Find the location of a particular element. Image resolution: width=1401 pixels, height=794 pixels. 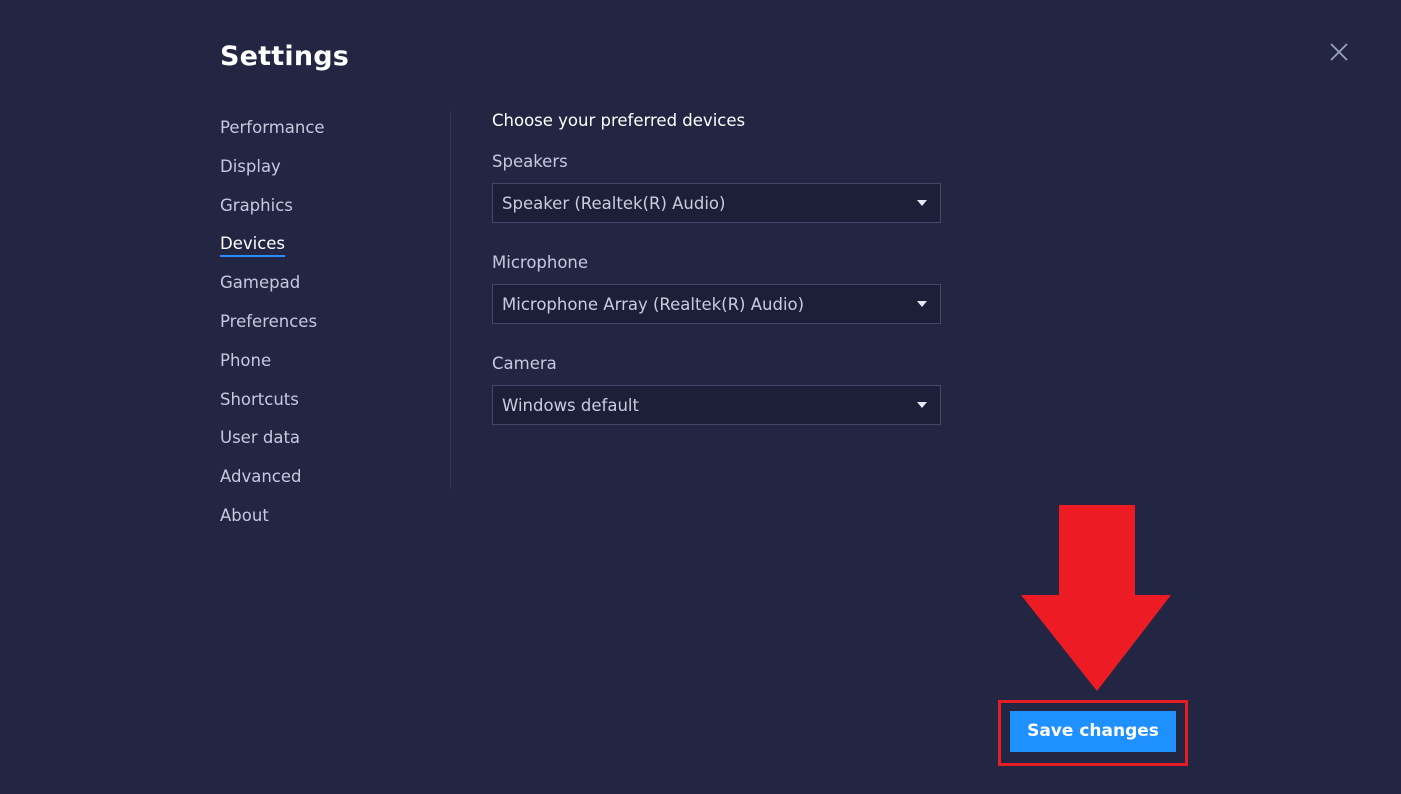

sidebar-item-preferences: Preferences is located at coordinates (325, 331).